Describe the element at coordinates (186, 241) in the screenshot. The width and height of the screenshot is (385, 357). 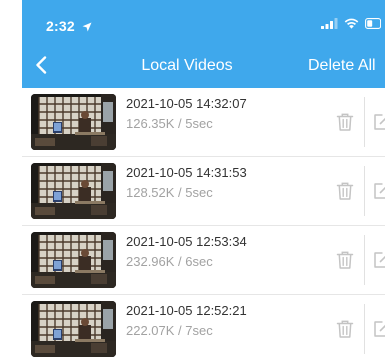
I see `video-date: 2021-10-05 12:53:34` at that location.